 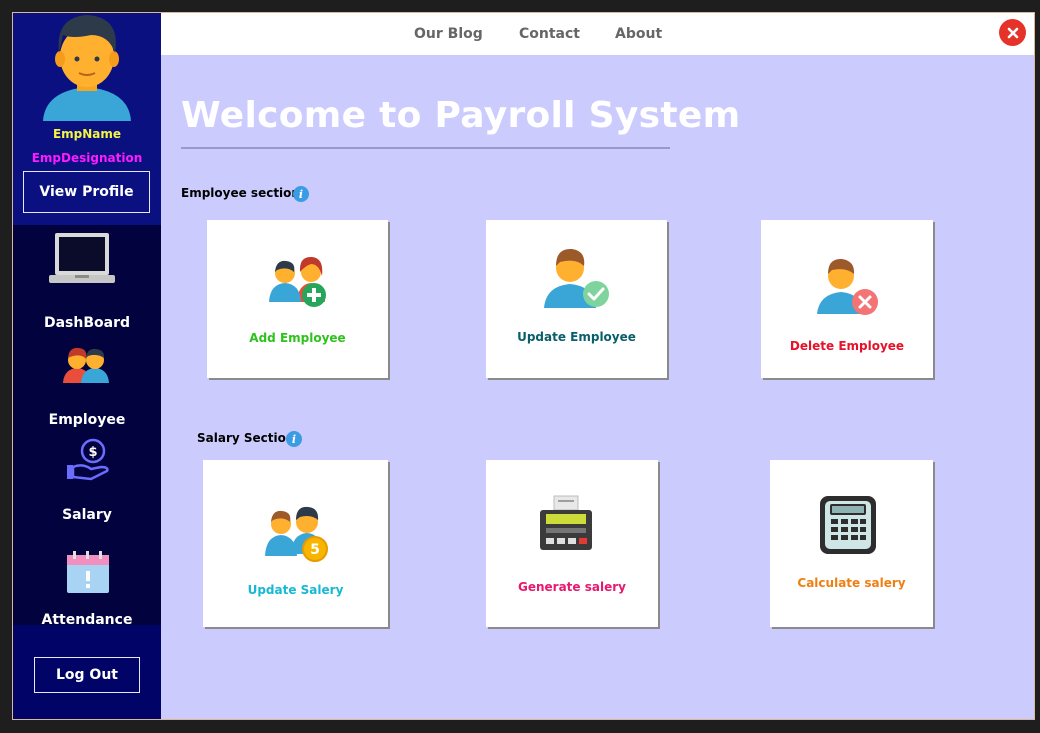 I want to click on close-icon, so click(x=1012, y=32).